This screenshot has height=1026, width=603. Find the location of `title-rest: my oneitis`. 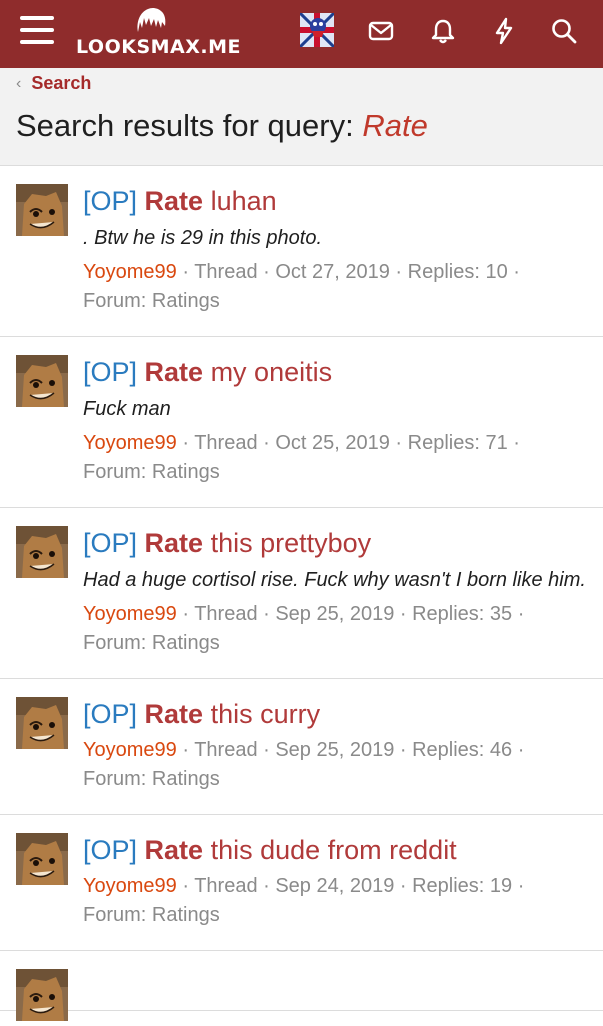

title-rest: my oneitis is located at coordinates (268, 372).